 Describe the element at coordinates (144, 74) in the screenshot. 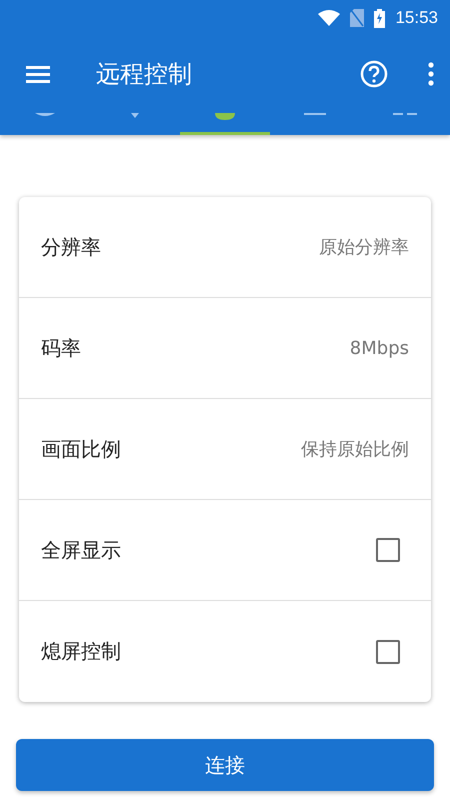

I see `screen-title: 远程控制` at that location.